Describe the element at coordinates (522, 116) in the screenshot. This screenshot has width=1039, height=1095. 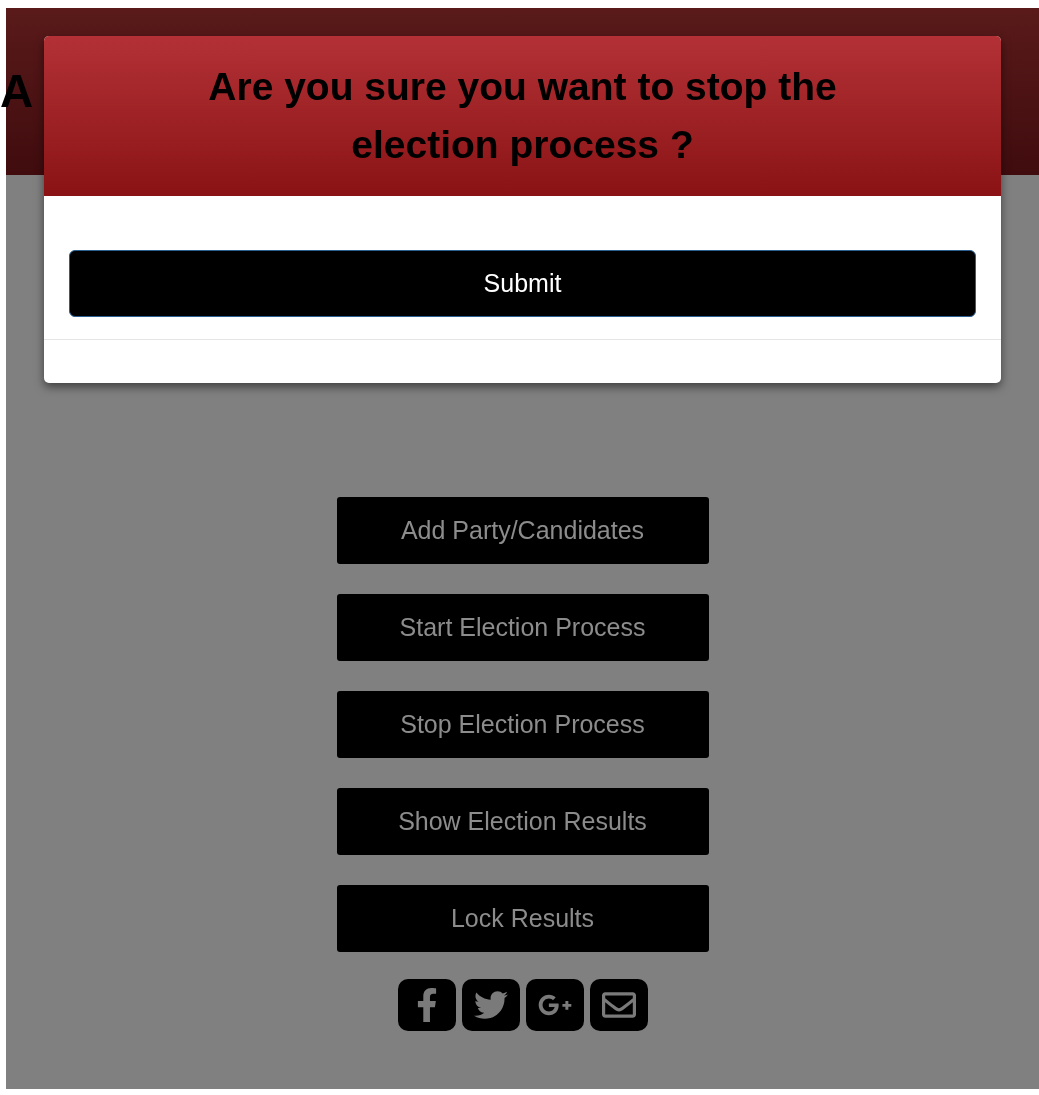
I see `dialog-title: Are you sure you want to stop the election process ?` at that location.